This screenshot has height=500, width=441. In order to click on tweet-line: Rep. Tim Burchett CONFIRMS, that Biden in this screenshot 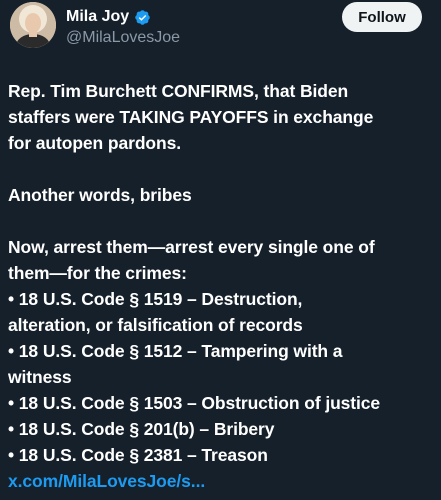, I will do `click(178, 91)`.